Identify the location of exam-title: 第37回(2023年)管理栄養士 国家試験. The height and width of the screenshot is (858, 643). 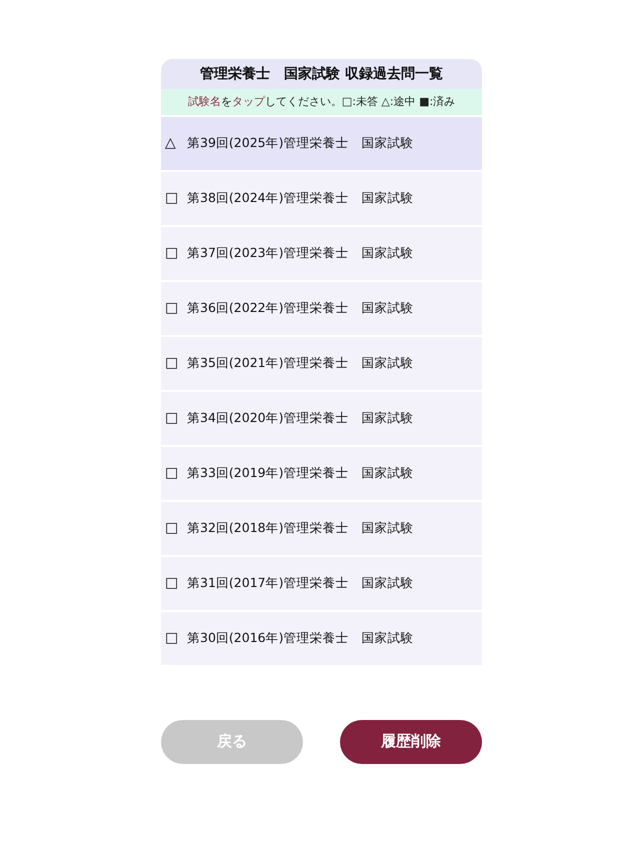
(300, 253).